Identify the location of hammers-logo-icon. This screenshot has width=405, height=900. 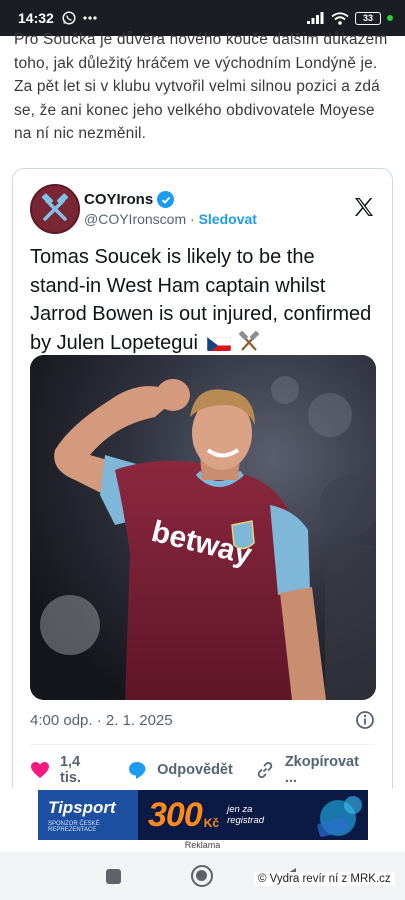
(55, 207).